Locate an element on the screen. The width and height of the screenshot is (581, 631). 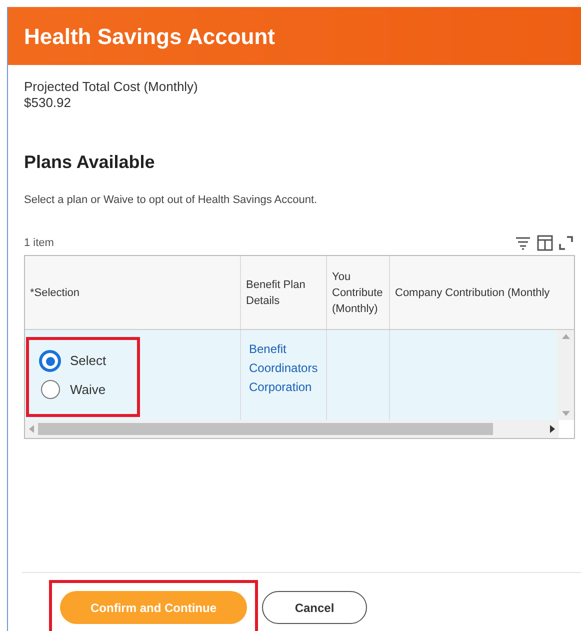
item-count: 1 item is located at coordinates (39, 243).